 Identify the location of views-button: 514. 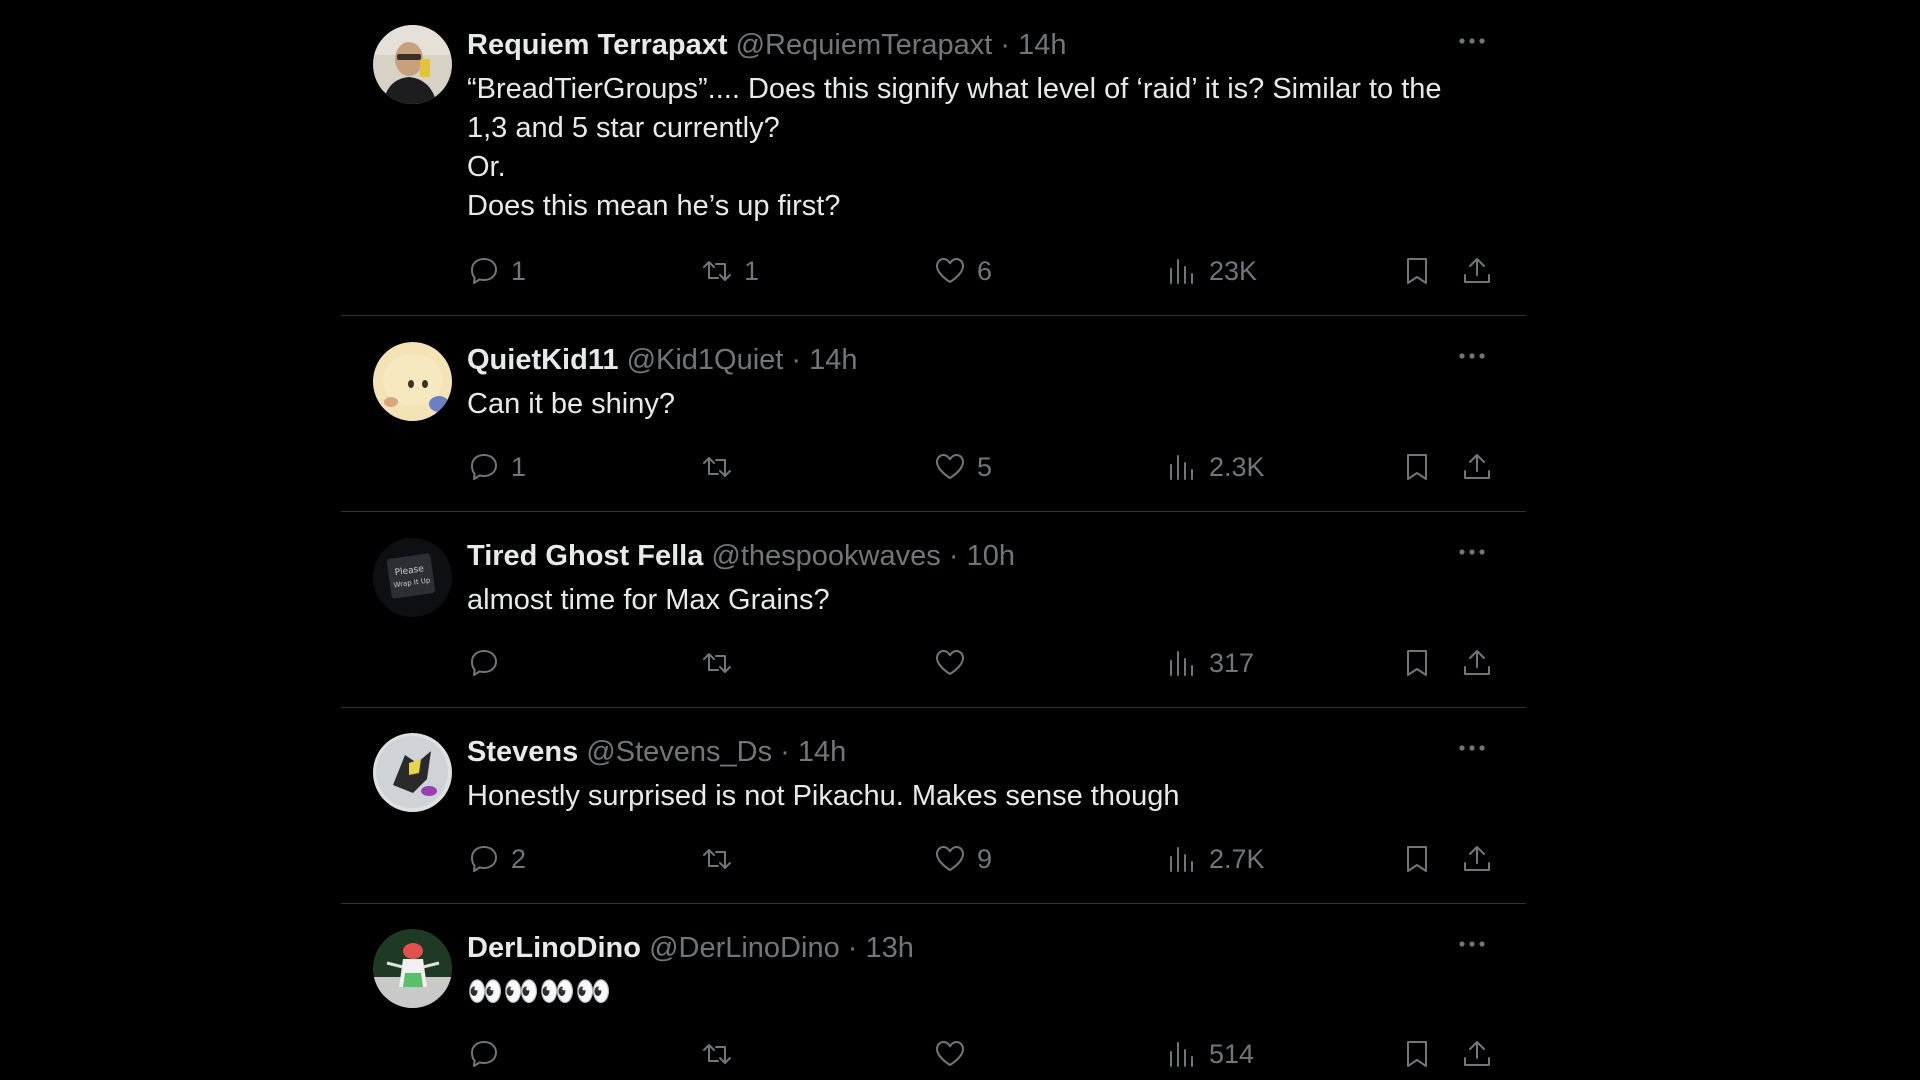
(1209, 1054).